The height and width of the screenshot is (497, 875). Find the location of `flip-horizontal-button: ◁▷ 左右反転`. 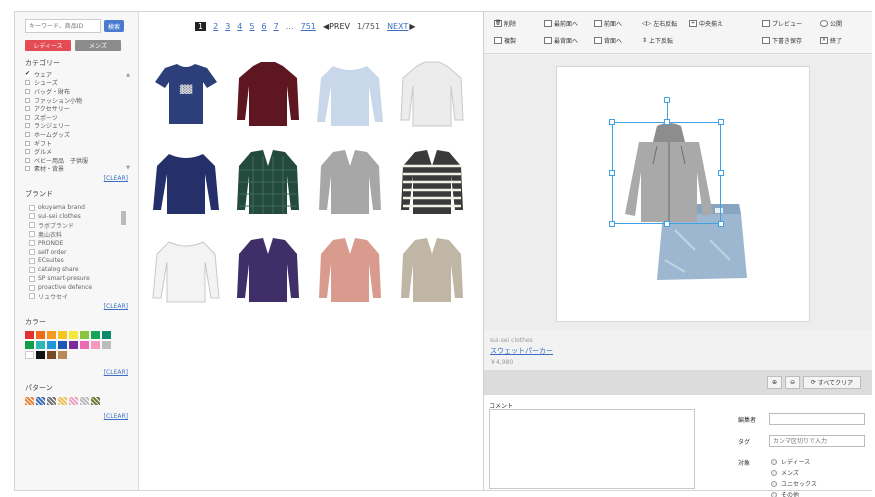

flip-horizontal-button: ◁▷ 左右反転 is located at coordinates (659, 23).